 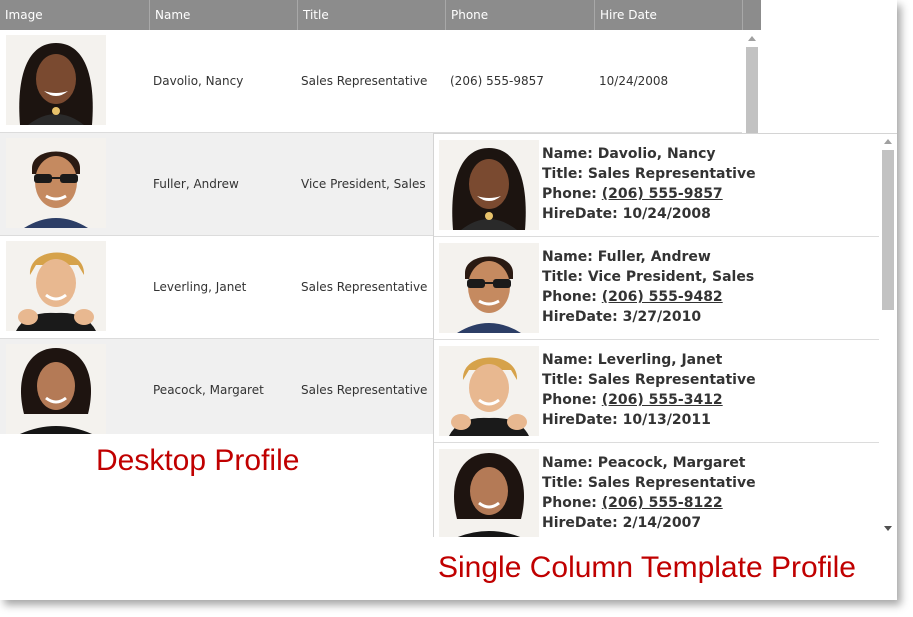 I want to click on cell-name: Peacock, Margaret, so click(x=208, y=390).